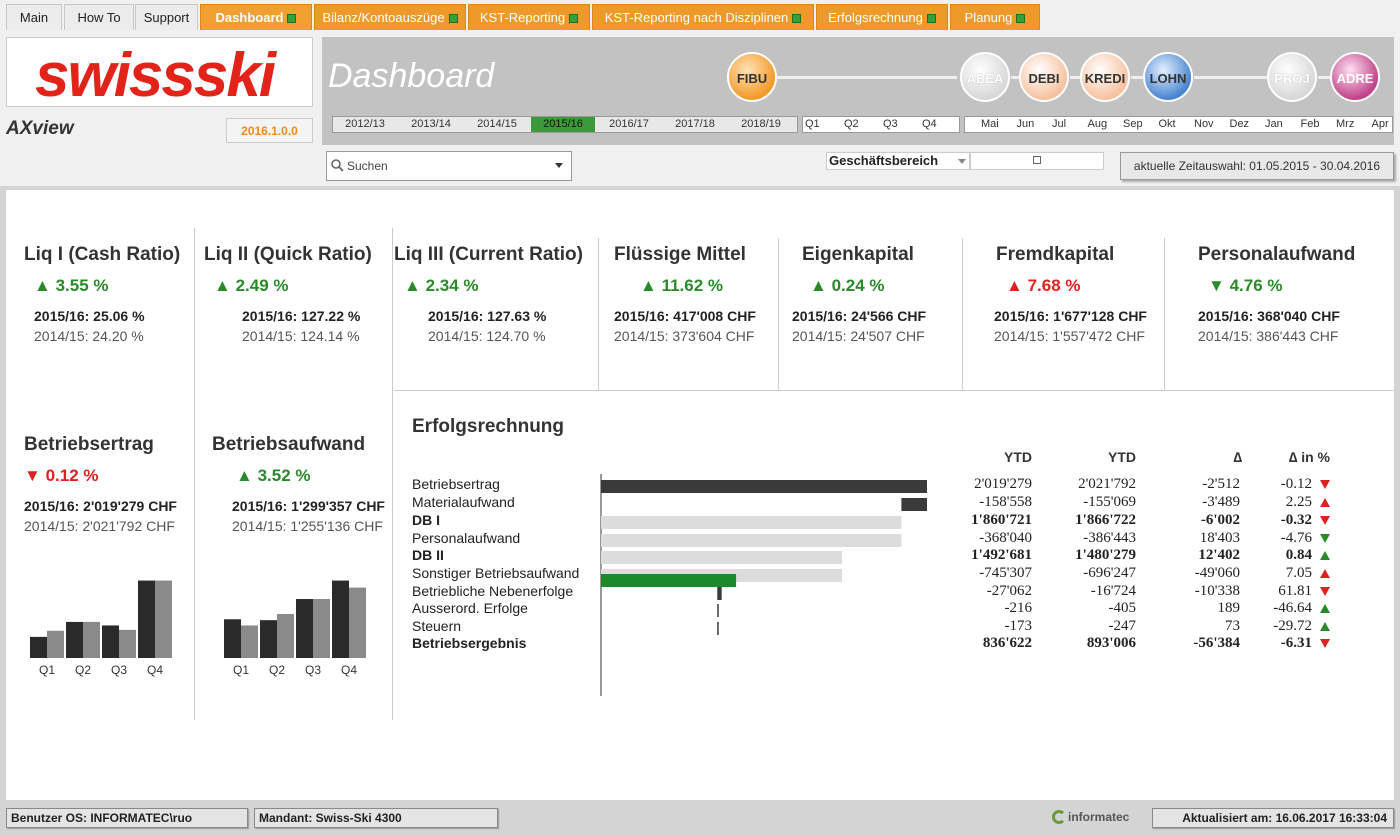  Describe the element at coordinates (1018, 608) in the screenshot. I see `cell-ytd: -216` at that location.